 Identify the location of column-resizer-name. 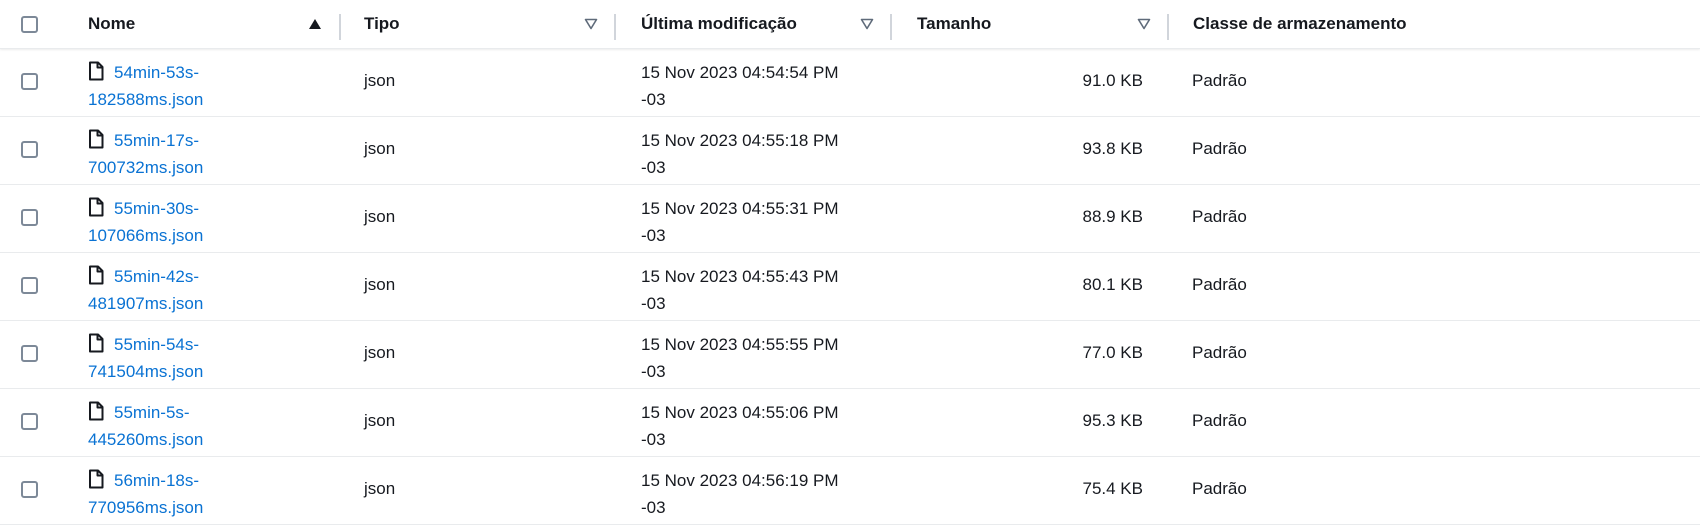
(340, 27).